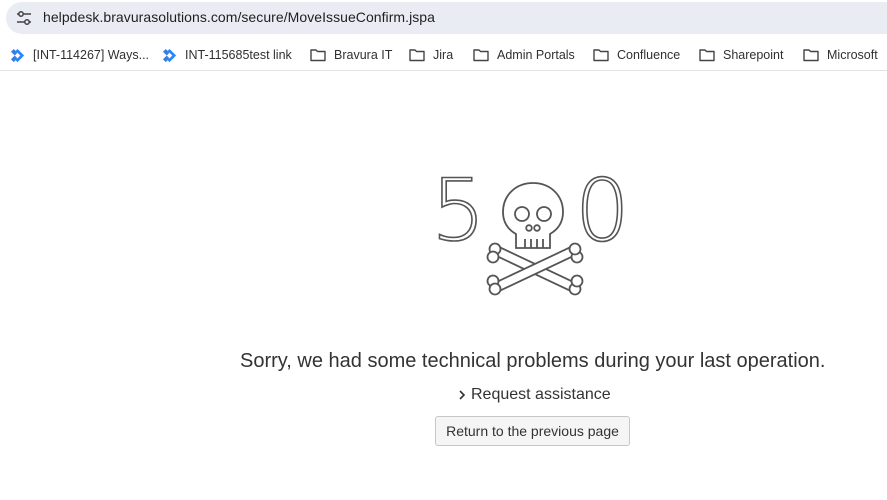 The width and height of the screenshot is (887, 500). I want to click on skull-crossbones-icon, so click(535, 239).